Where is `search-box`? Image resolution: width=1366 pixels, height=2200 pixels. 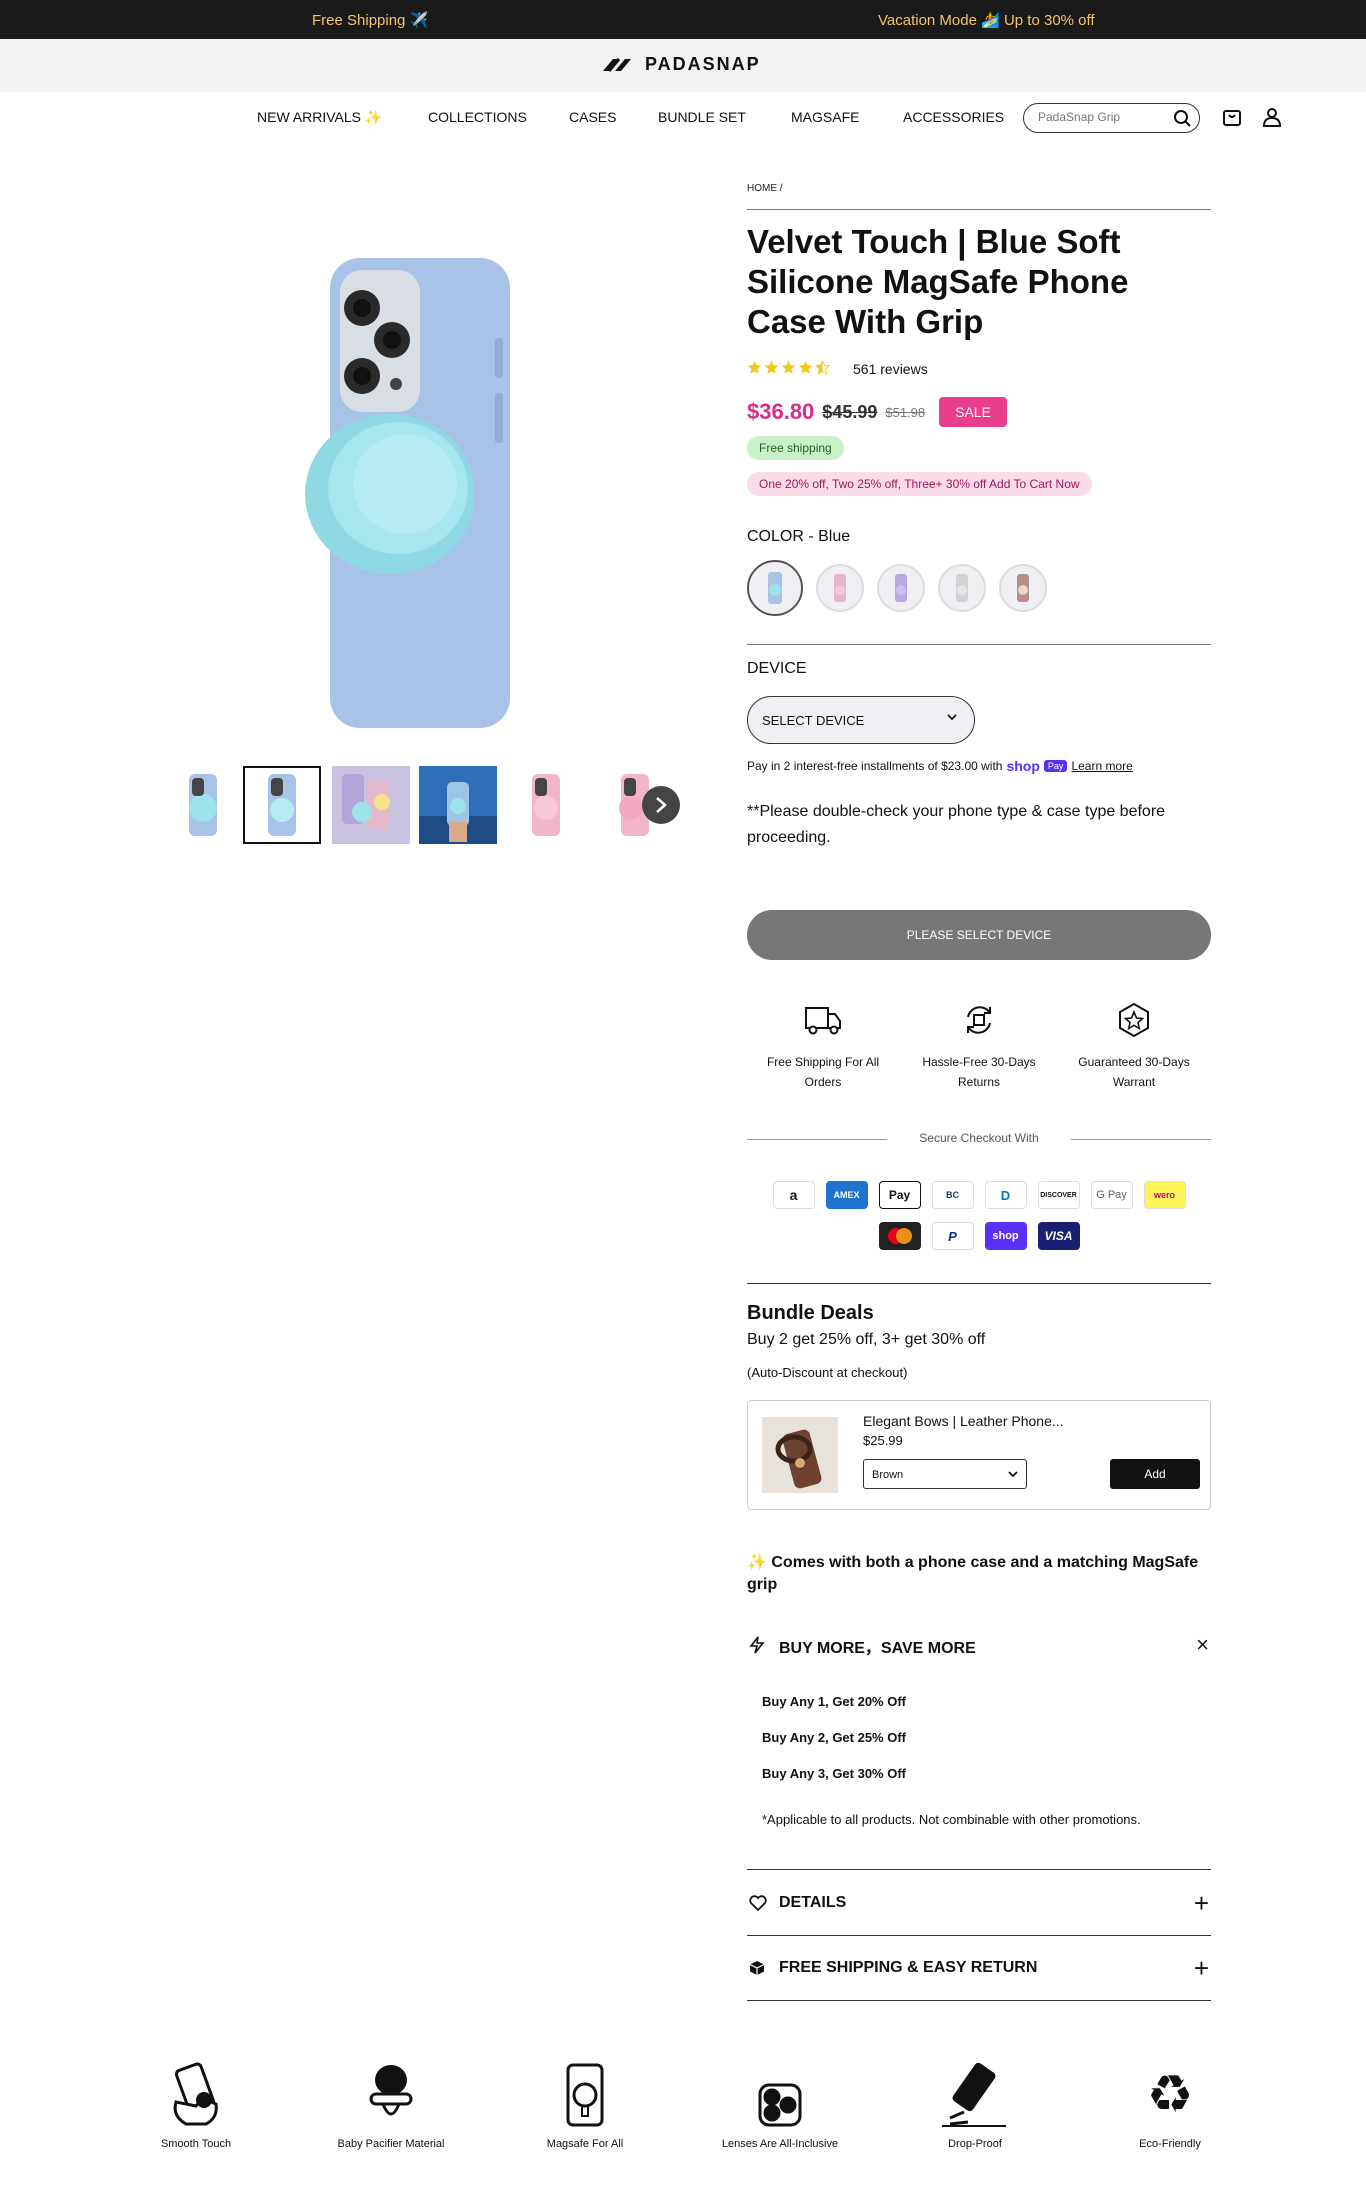 search-box is located at coordinates (1111, 118).